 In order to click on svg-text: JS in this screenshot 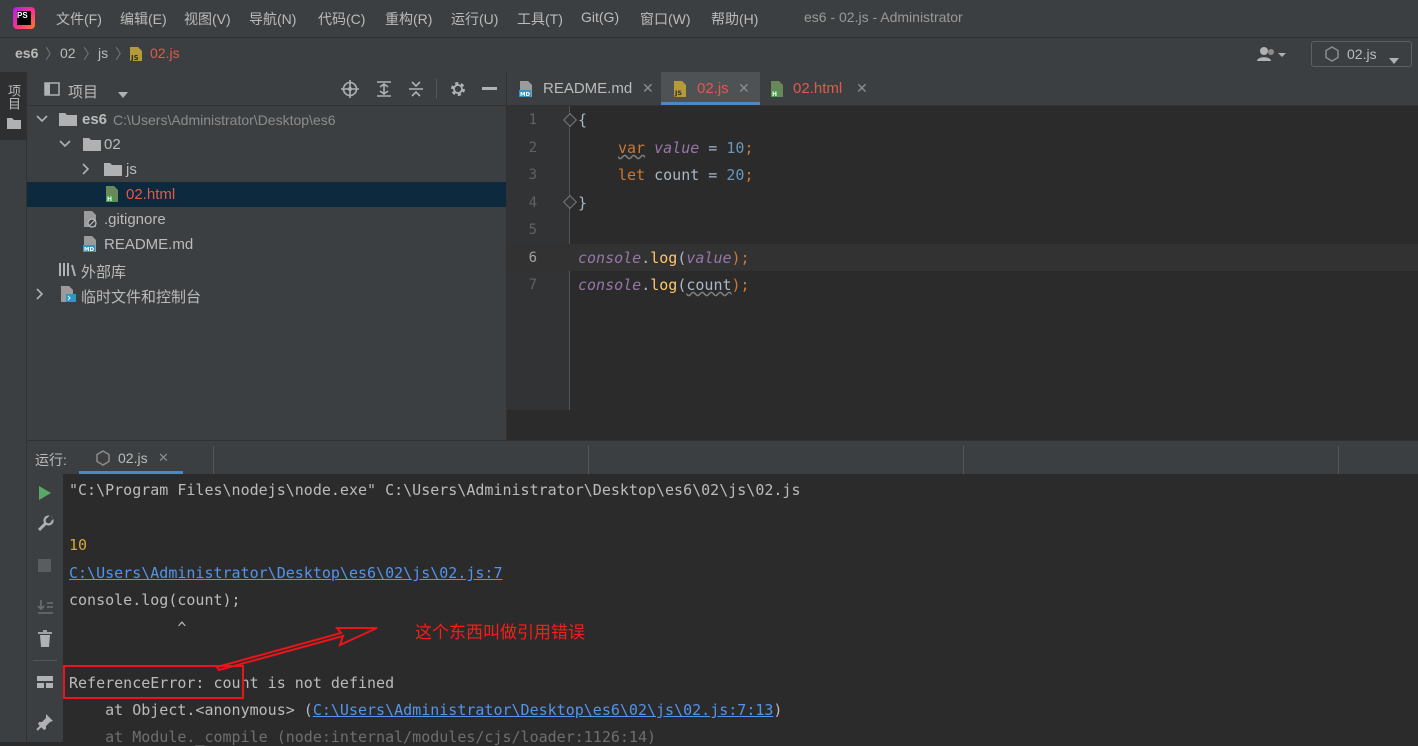, I will do `click(134, 58)`.